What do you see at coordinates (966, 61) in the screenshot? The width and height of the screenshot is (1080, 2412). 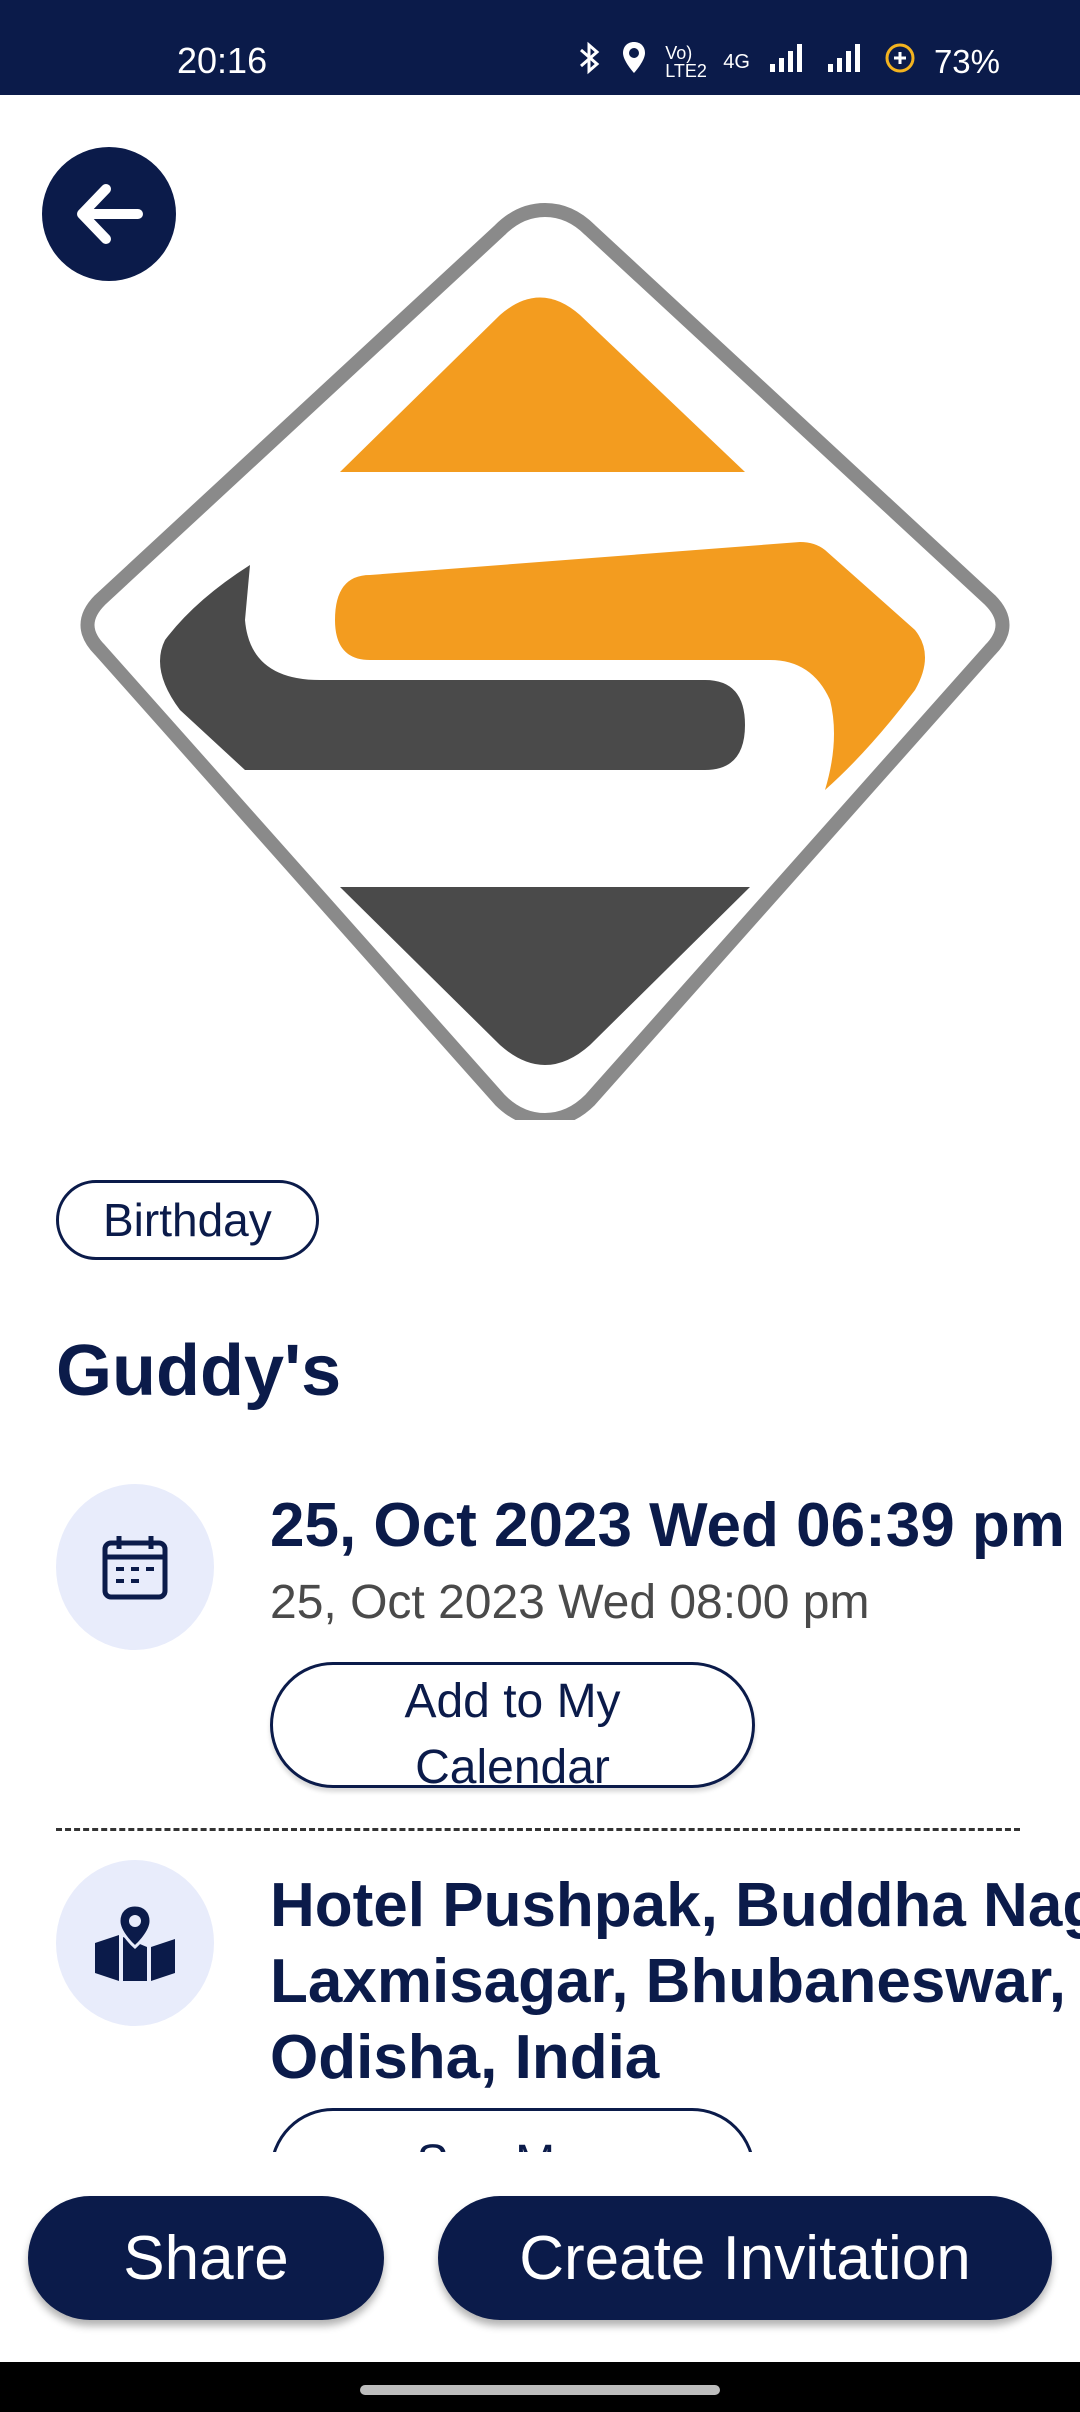 I see `battery-level: 73%` at bounding box center [966, 61].